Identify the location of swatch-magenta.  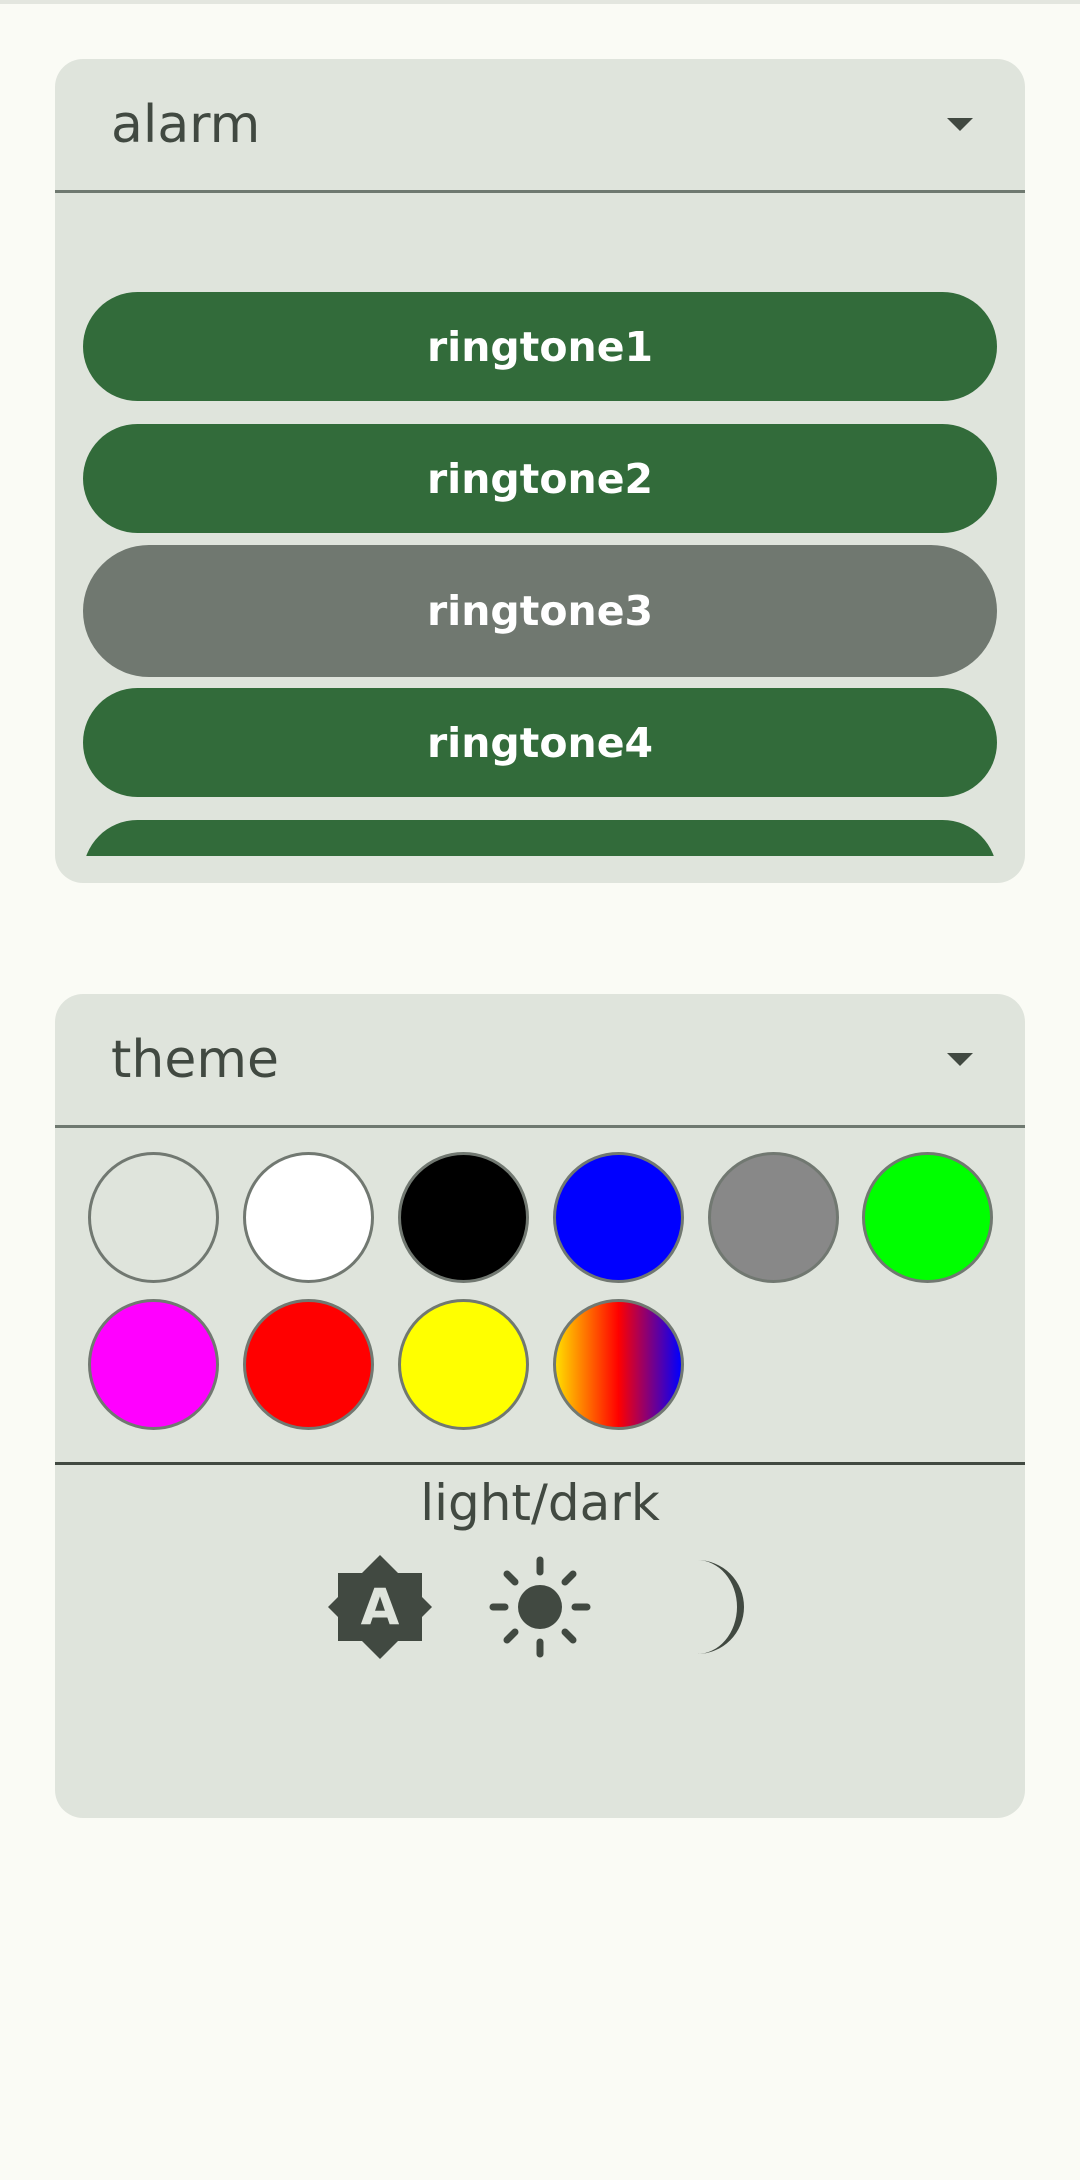
(153, 1364).